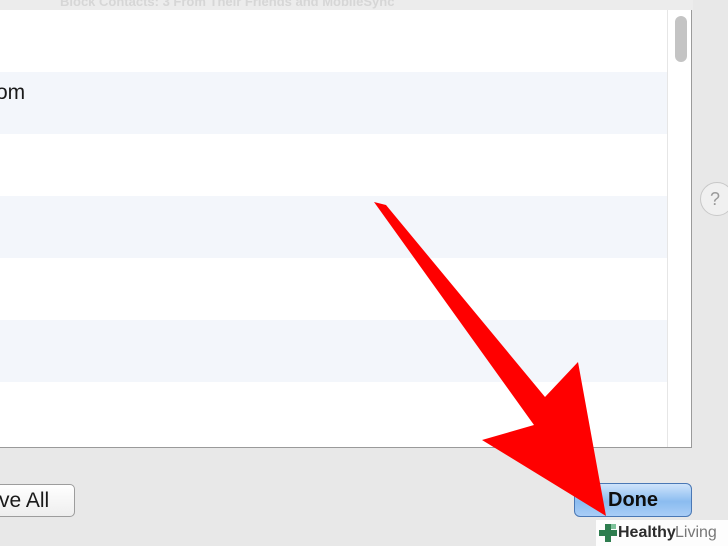  I want to click on remove-all-button: ve All, so click(37, 500).